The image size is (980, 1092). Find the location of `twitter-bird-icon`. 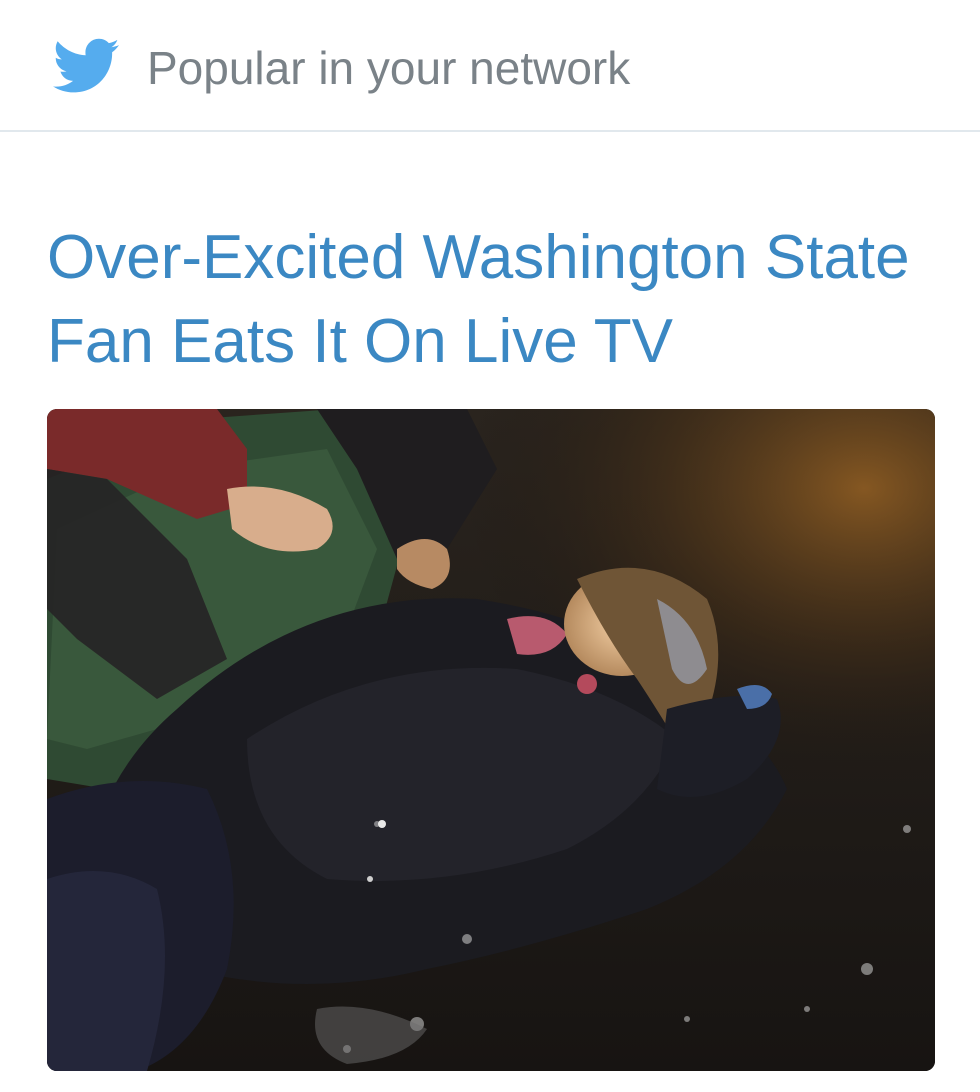

twitter-bird-icon is located at coordinates (86, 65).